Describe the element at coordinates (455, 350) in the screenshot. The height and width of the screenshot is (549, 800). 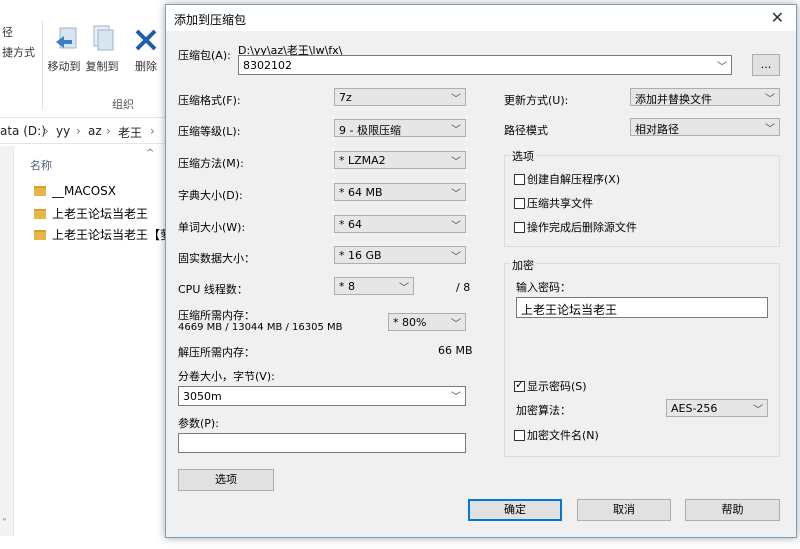
I see `decompression-memory-value: 66 MB` at that location.